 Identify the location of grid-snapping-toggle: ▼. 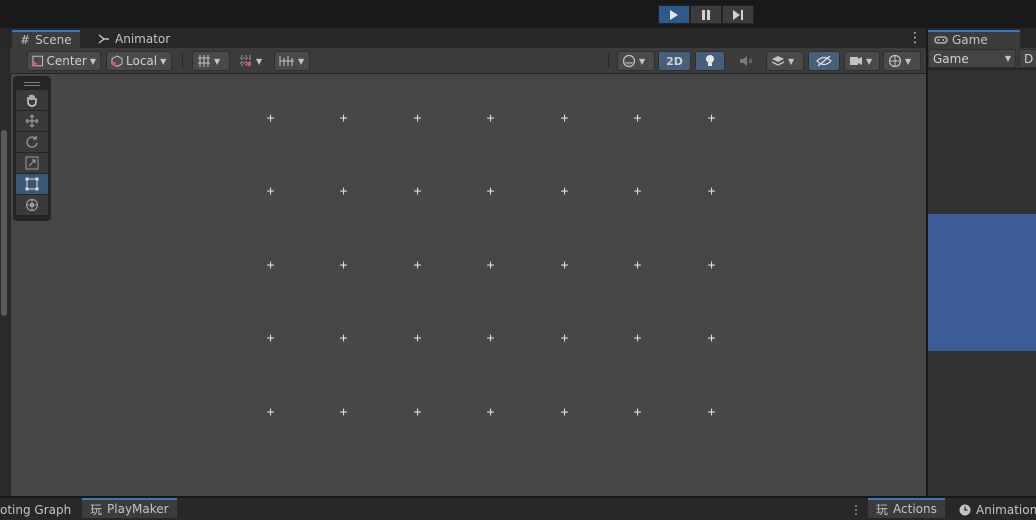
(211, 61).